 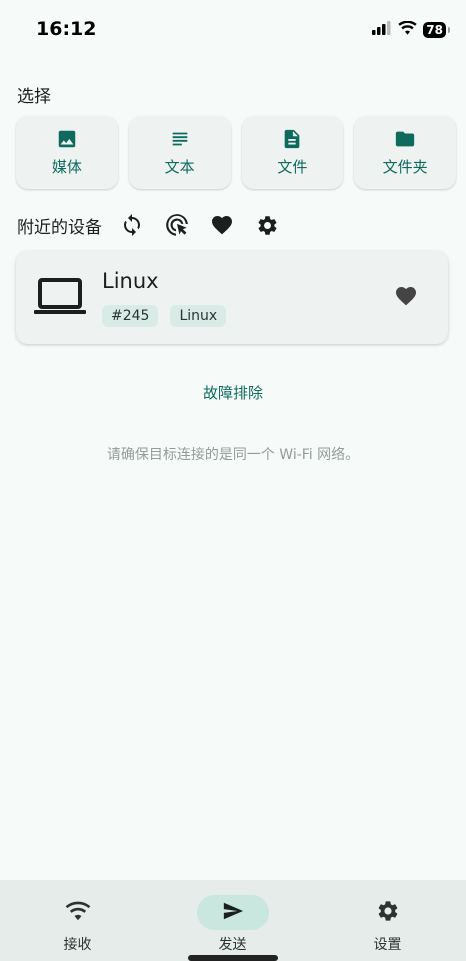 What do you see at coordinates (407, 29) in the screenshot?
I see `wifi-status-icon` at bounding box center [407, 29].